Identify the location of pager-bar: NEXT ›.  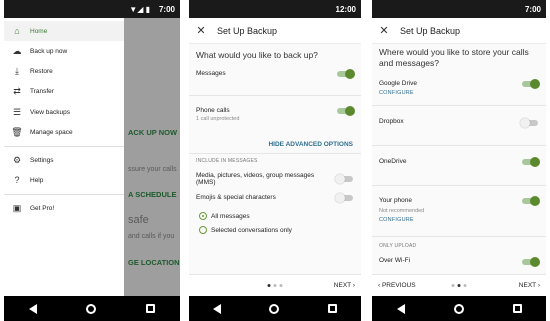
(275, 285).